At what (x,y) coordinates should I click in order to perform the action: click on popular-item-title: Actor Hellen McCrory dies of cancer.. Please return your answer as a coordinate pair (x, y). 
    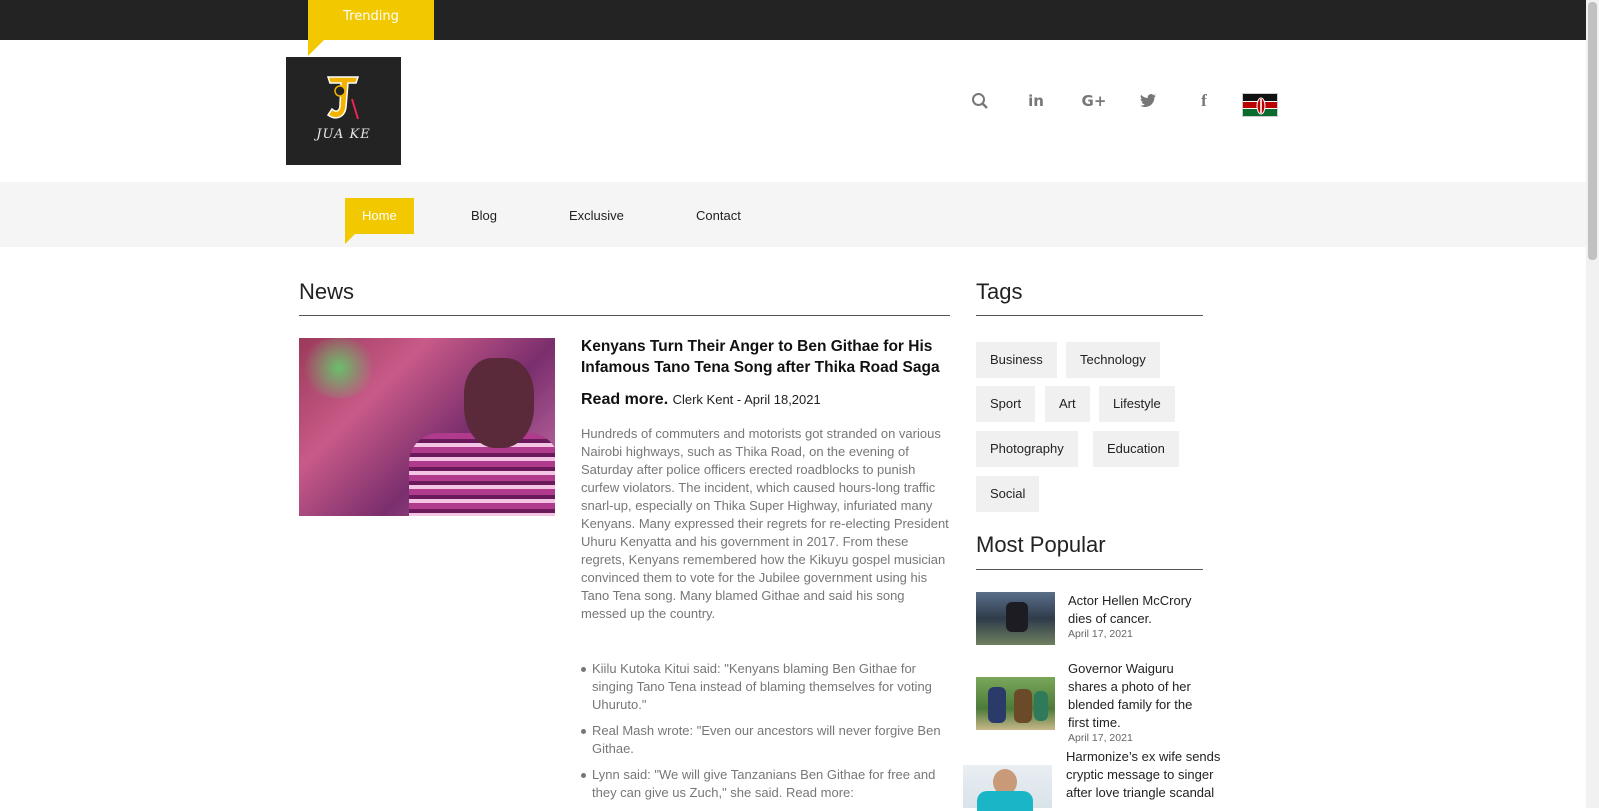
    Looking at the image, I should click on (1140, 610).